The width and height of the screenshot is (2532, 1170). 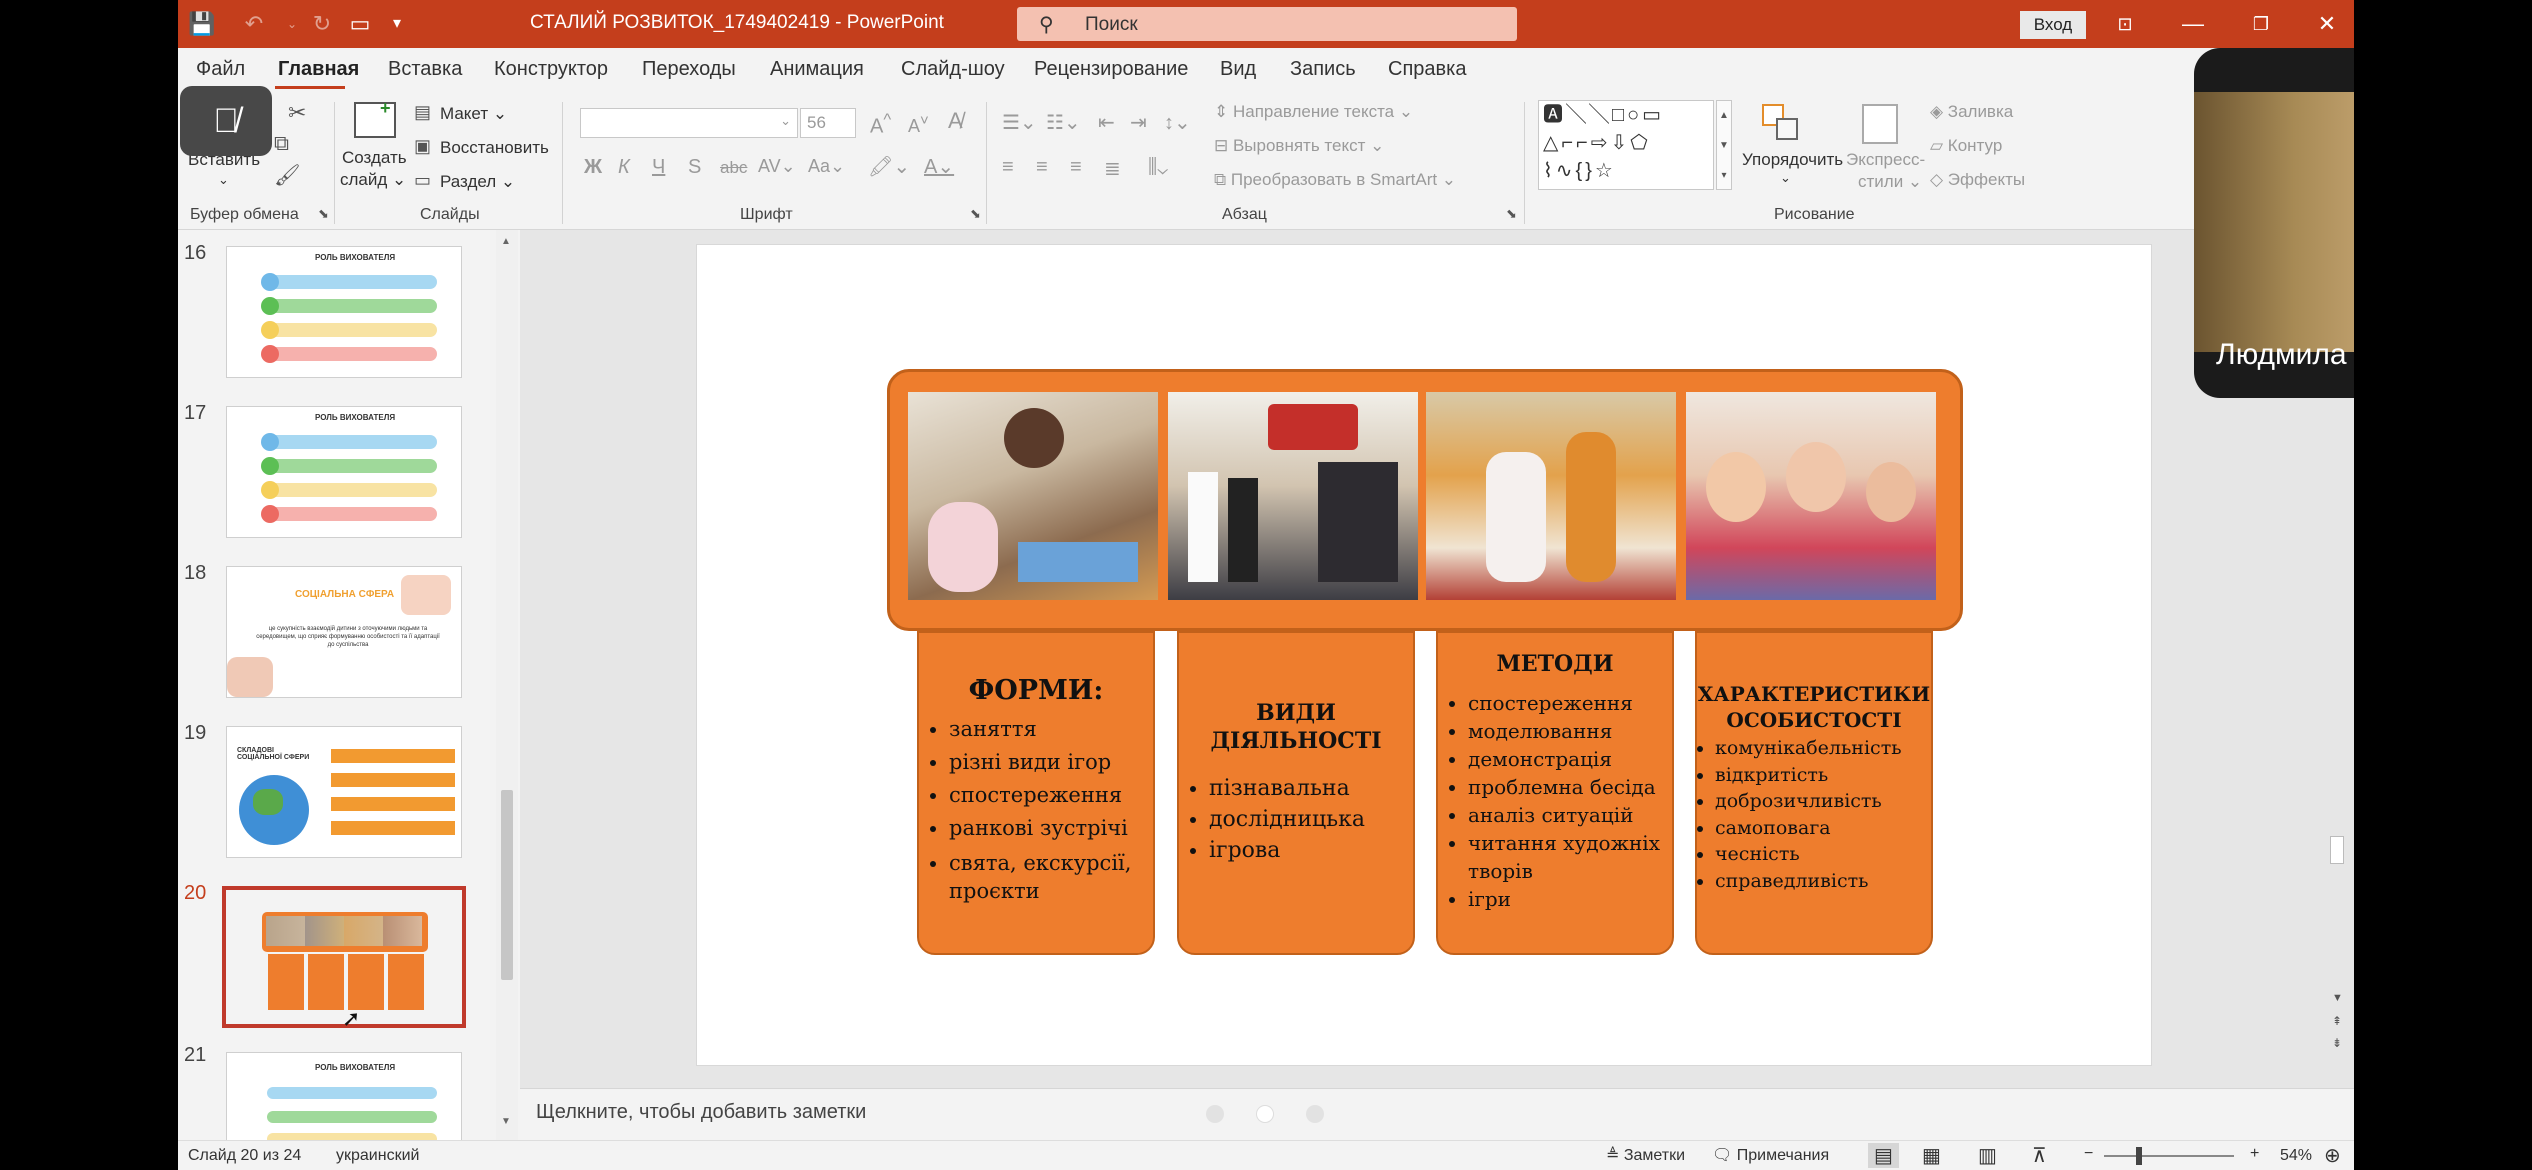 I want to click on new-slide-icon: +, so click(x=375, y=118).